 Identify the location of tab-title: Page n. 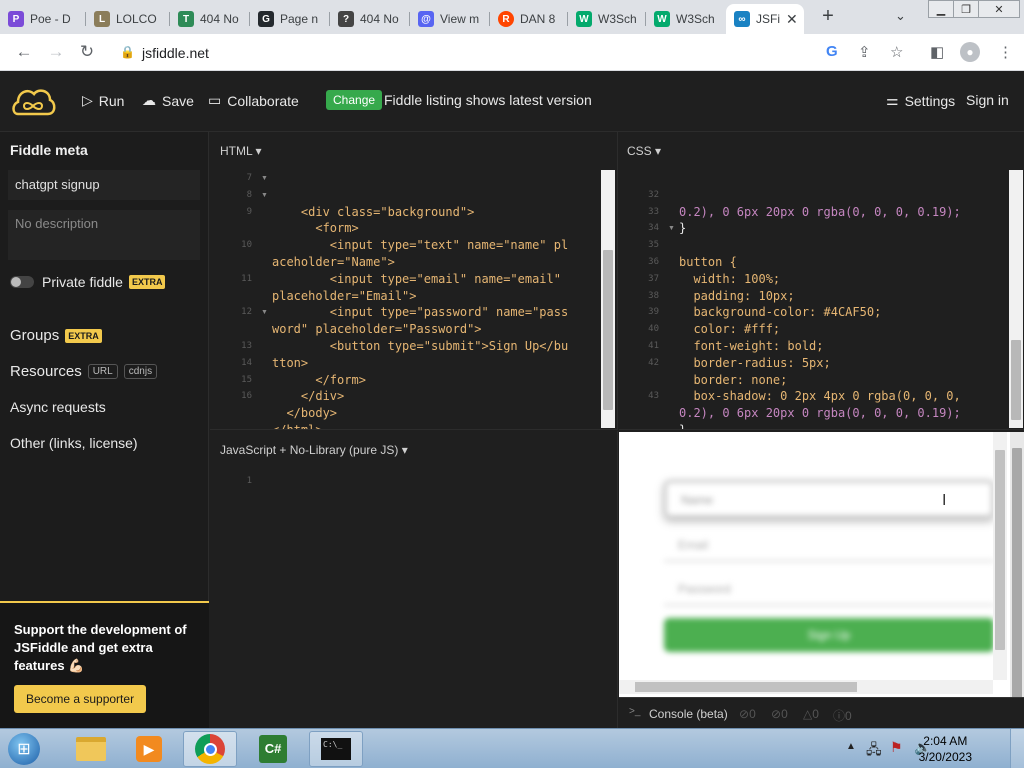
(299, 19).